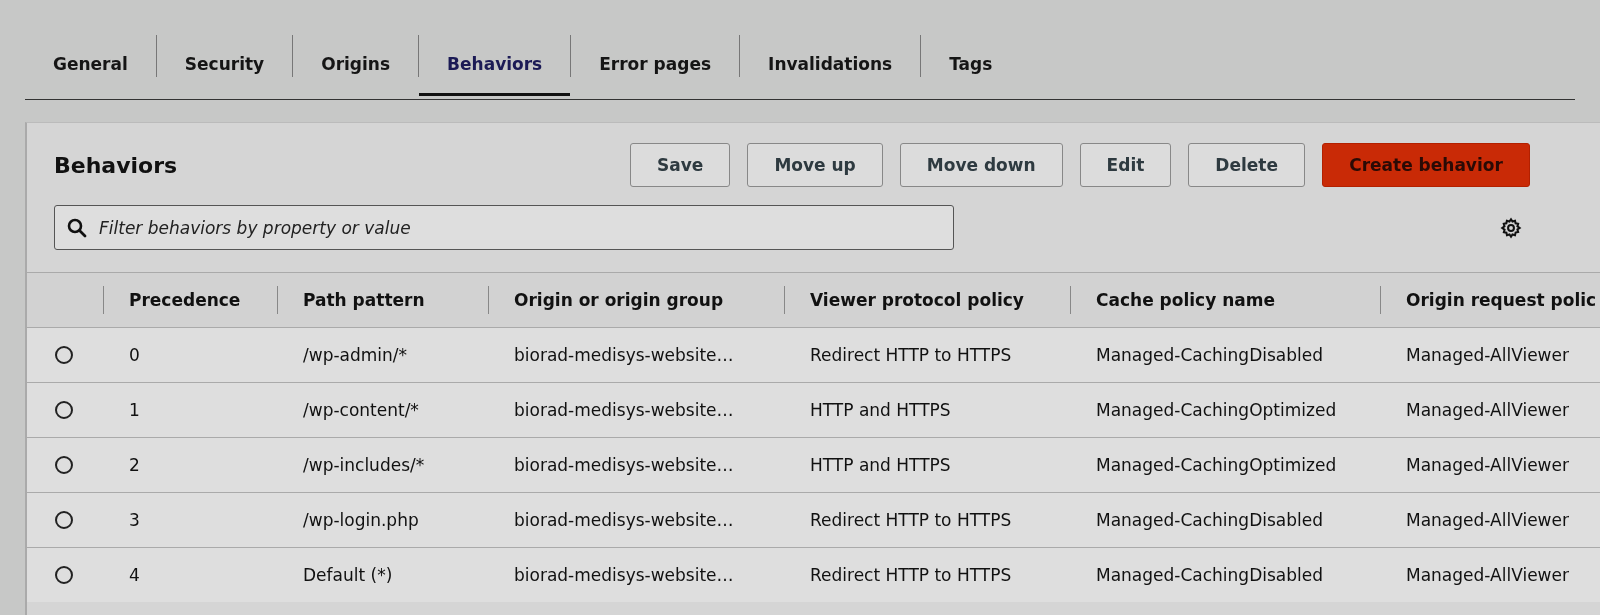  I want to click on table-cell: 0, so click(134, 355).